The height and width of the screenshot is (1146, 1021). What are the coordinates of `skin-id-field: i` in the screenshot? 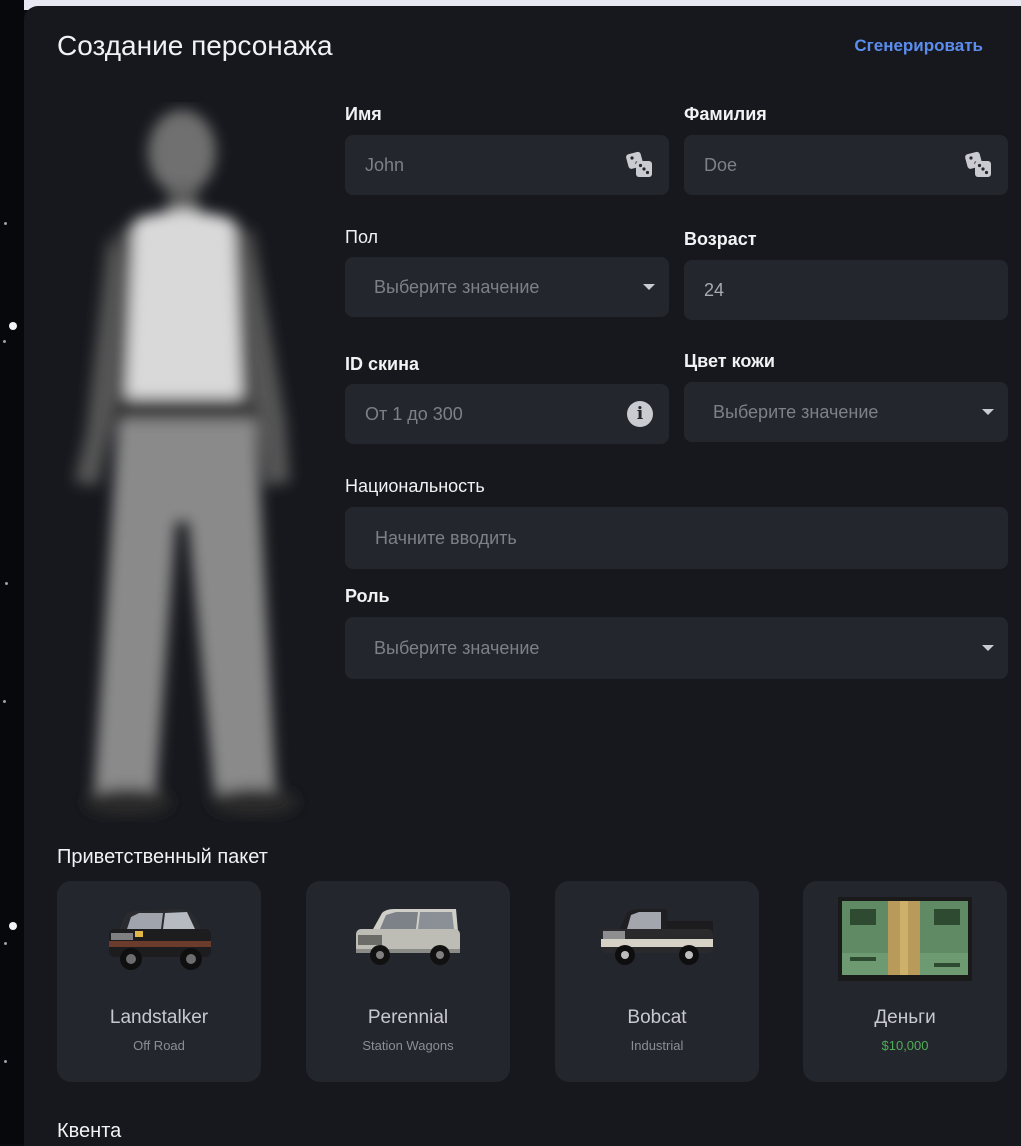 It's located at (507, 414).